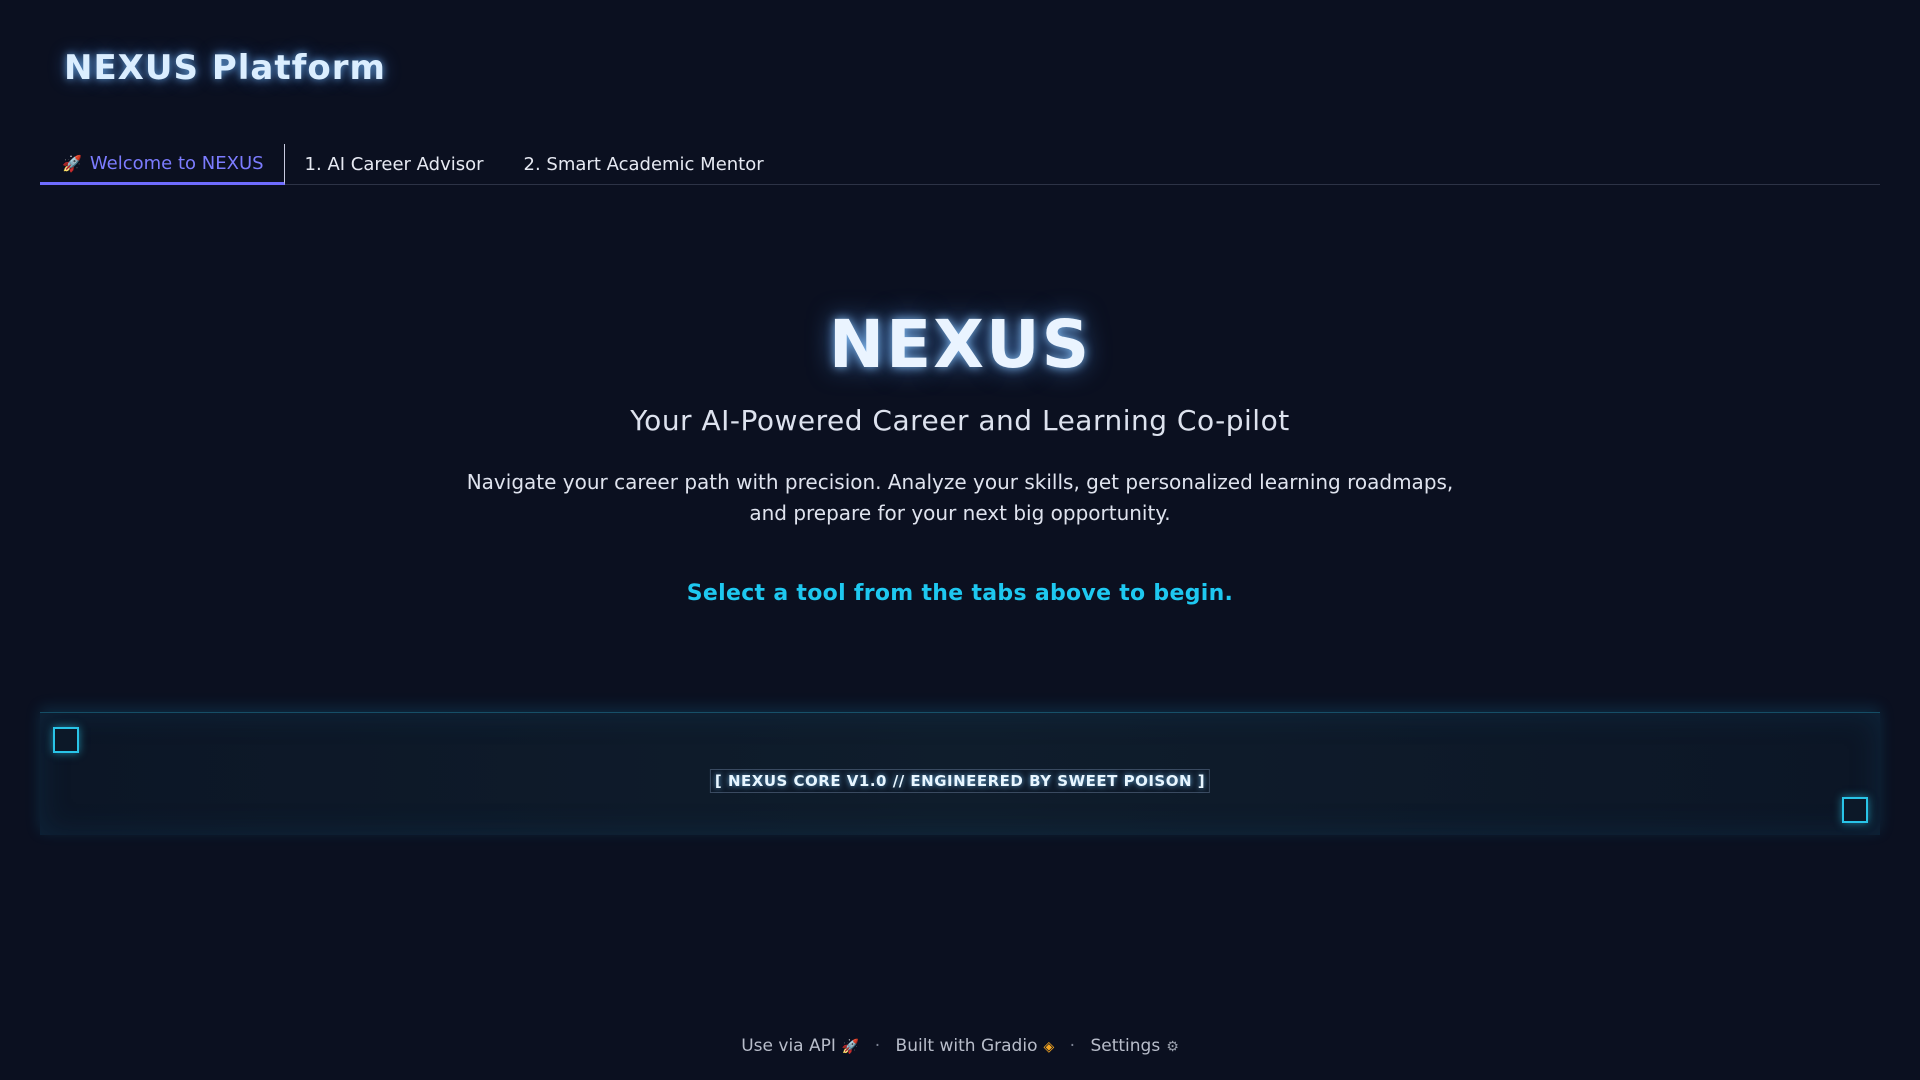 Image resolution: width=1920 pixels, height=1080 pixels. Describe the element at coordinates (1172, 1047) in the screenshot. I see `gear-icon: ⚙` at that location.